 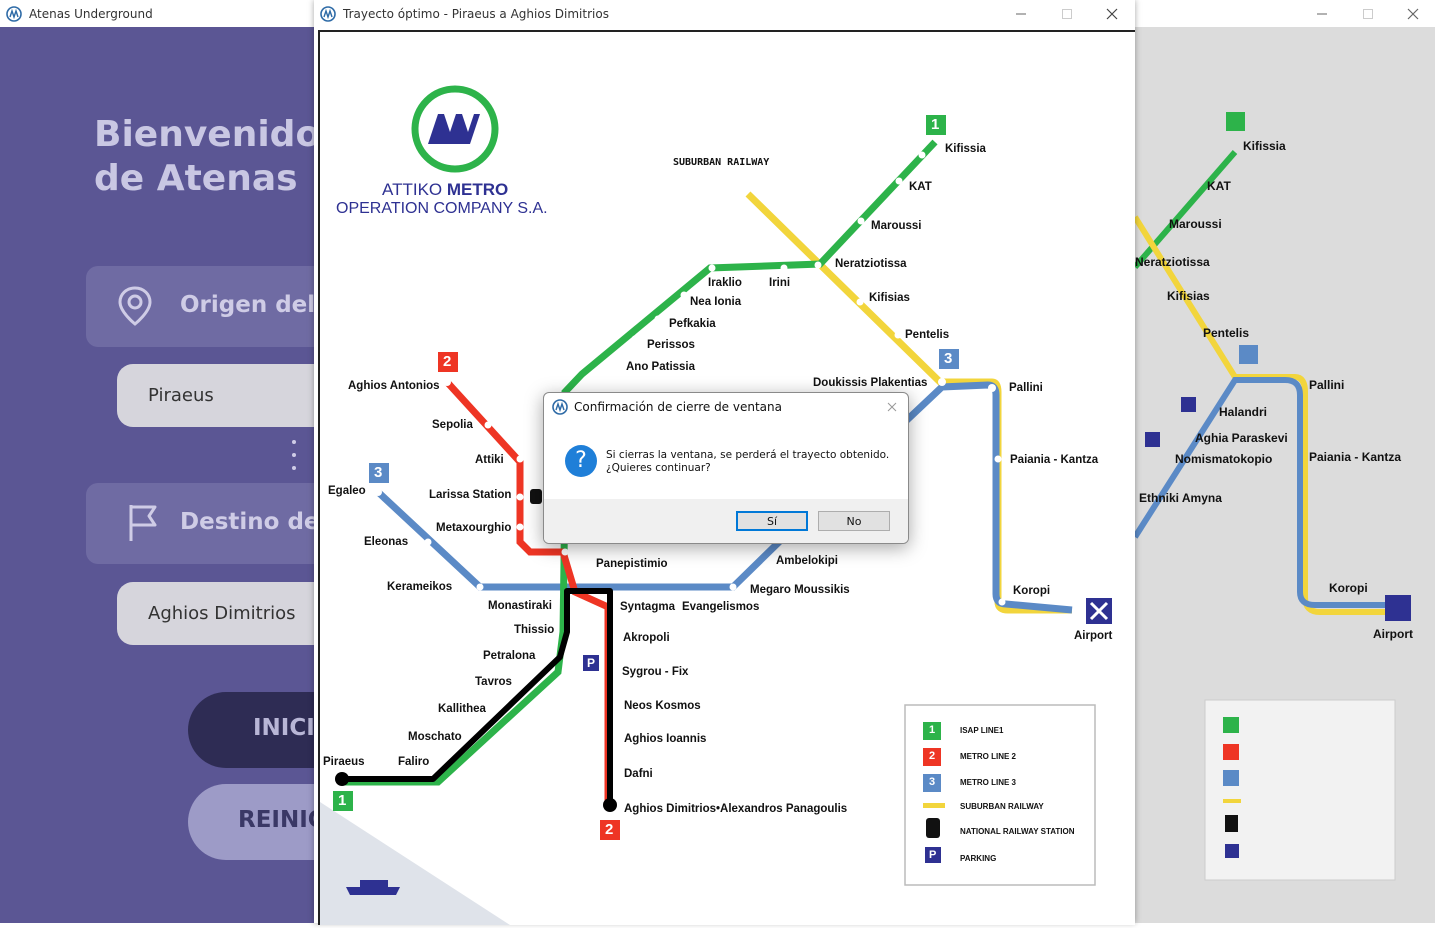 I want to click on origin-label: Origen del t, so click(x=257, y=305).